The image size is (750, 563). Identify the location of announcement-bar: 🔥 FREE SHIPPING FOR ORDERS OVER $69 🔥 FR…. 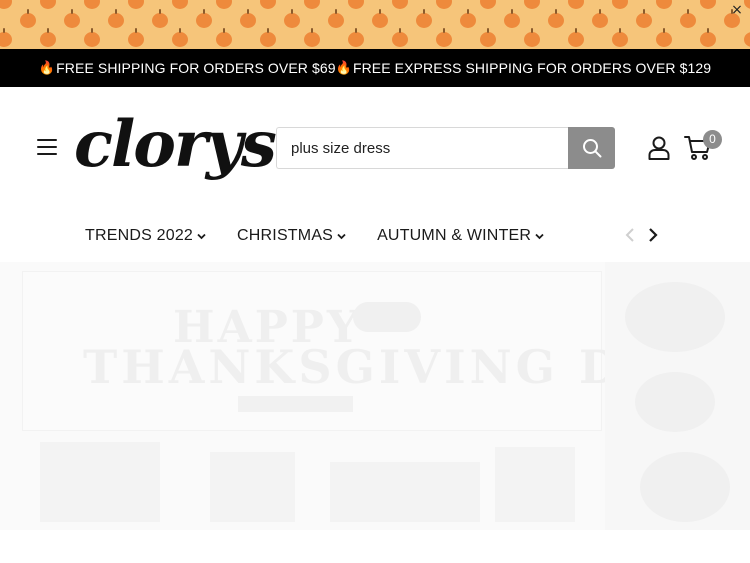
(375, 68).